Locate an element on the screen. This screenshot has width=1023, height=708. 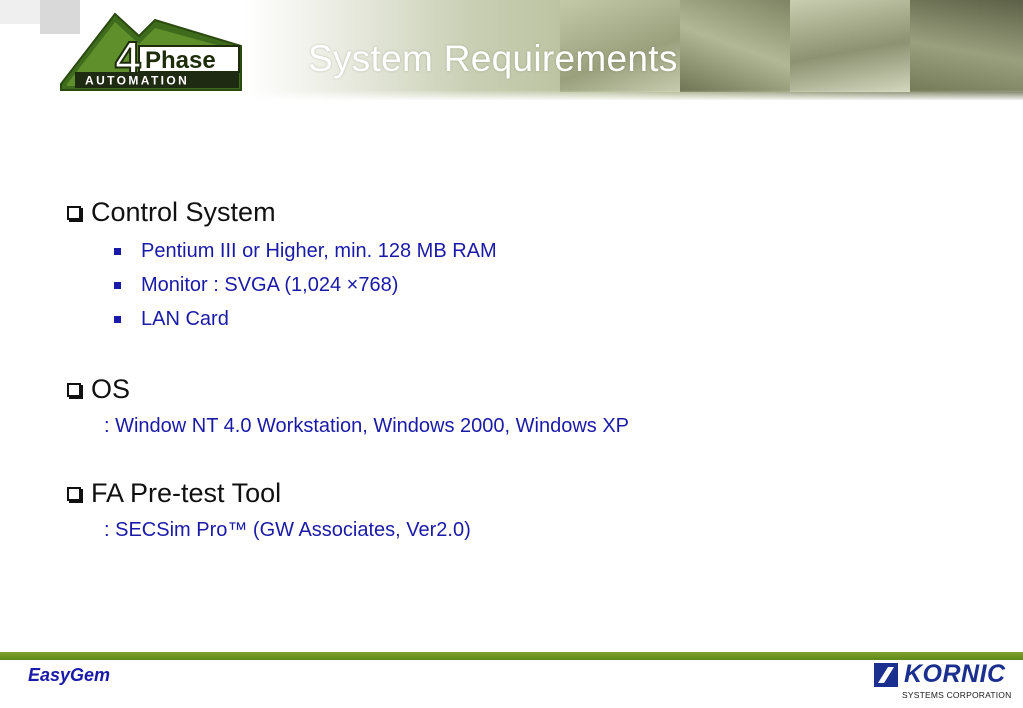
section-heading-fa-pretest-tool: FA Pre-test Tool is located at coordinates (174, 493).